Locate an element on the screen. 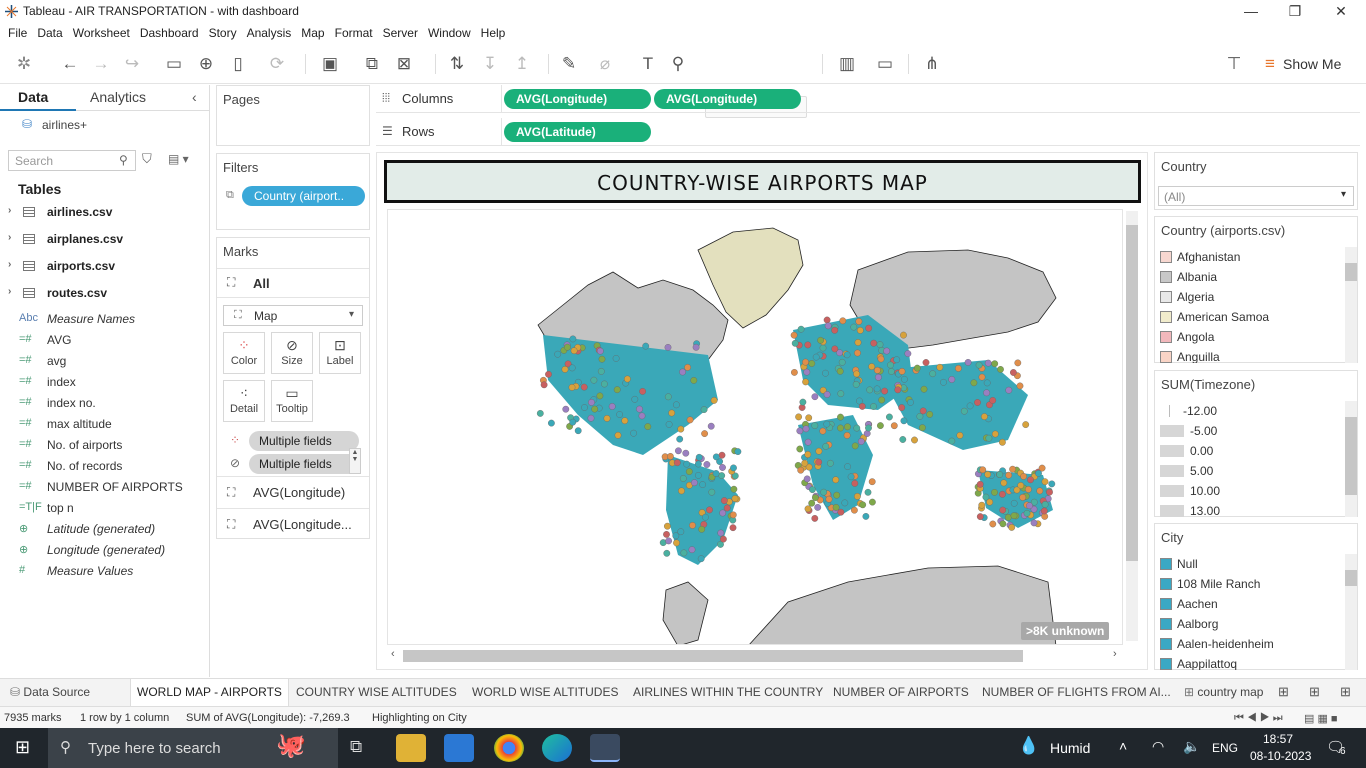 This screenshot has width=1366, height=768. tab-airlines-within-country: AIRLINES WITHIN THE COUNTRY is located at coordinates (728, 693).